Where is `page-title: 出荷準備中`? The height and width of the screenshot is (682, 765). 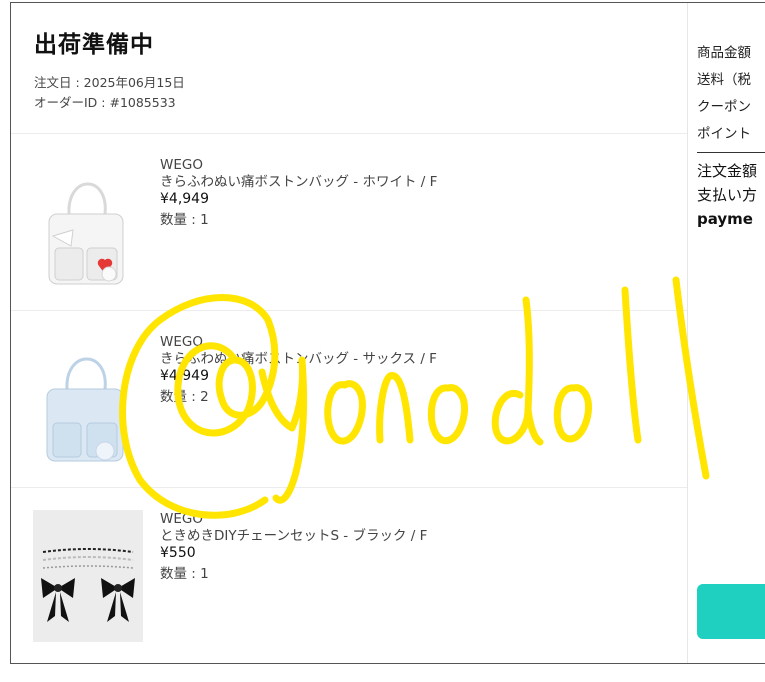 page-title: 出荷準備中 is located at coordinates (94, 45).